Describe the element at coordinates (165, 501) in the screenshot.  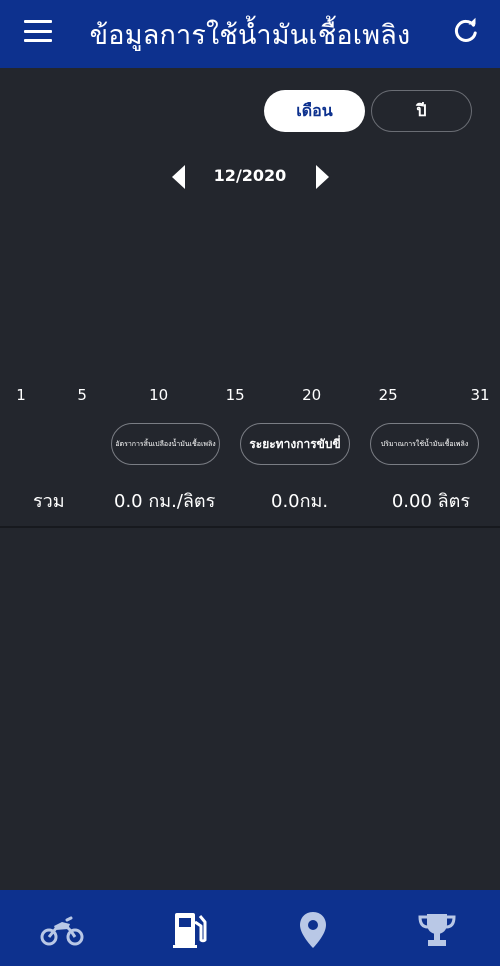
I see `total-fuel-rate: 0.0 กม./ลิตร` at that location.